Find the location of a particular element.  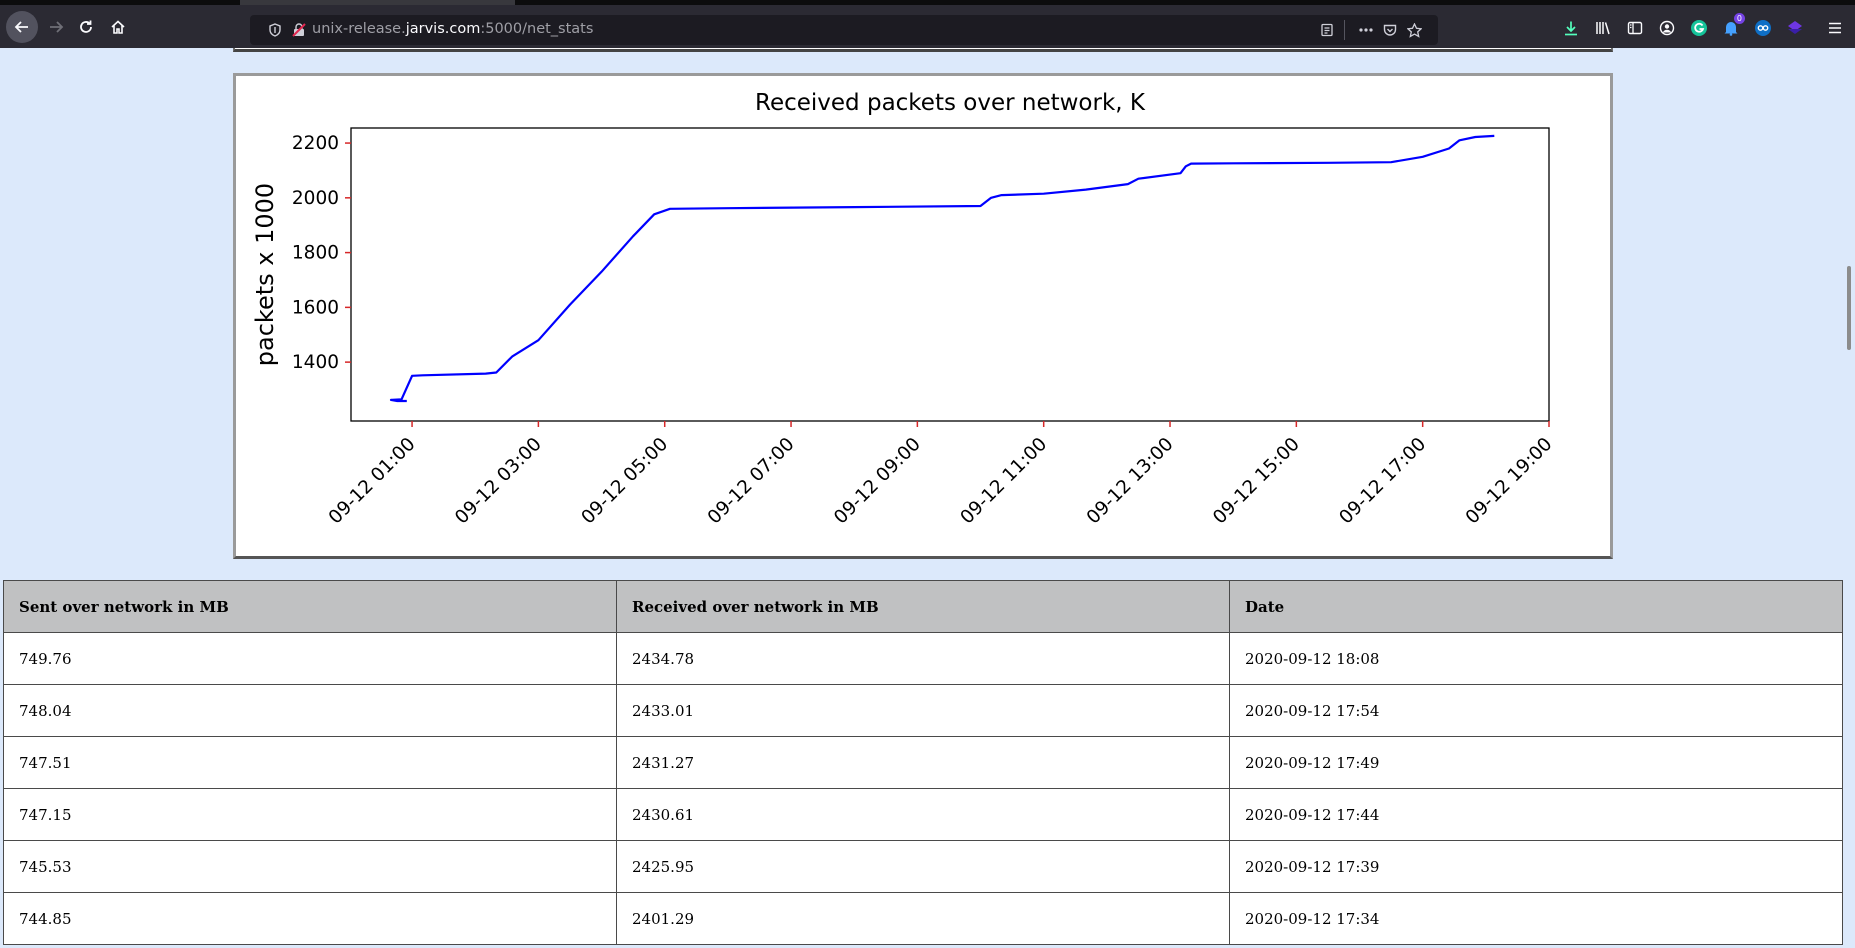

cell-date: 2020-09-12 17:39 is located at coordinates (1536, 866).